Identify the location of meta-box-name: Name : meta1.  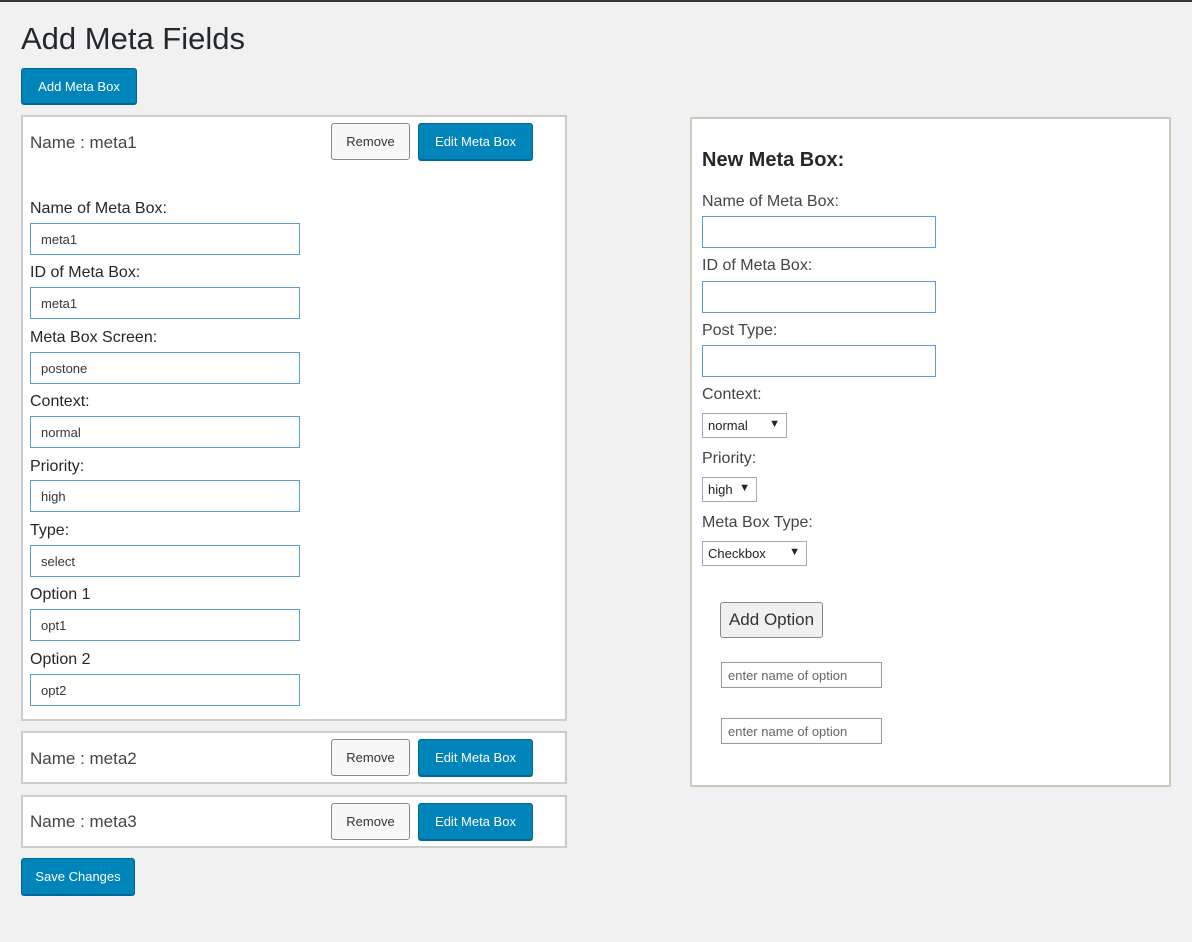
(83, 142).